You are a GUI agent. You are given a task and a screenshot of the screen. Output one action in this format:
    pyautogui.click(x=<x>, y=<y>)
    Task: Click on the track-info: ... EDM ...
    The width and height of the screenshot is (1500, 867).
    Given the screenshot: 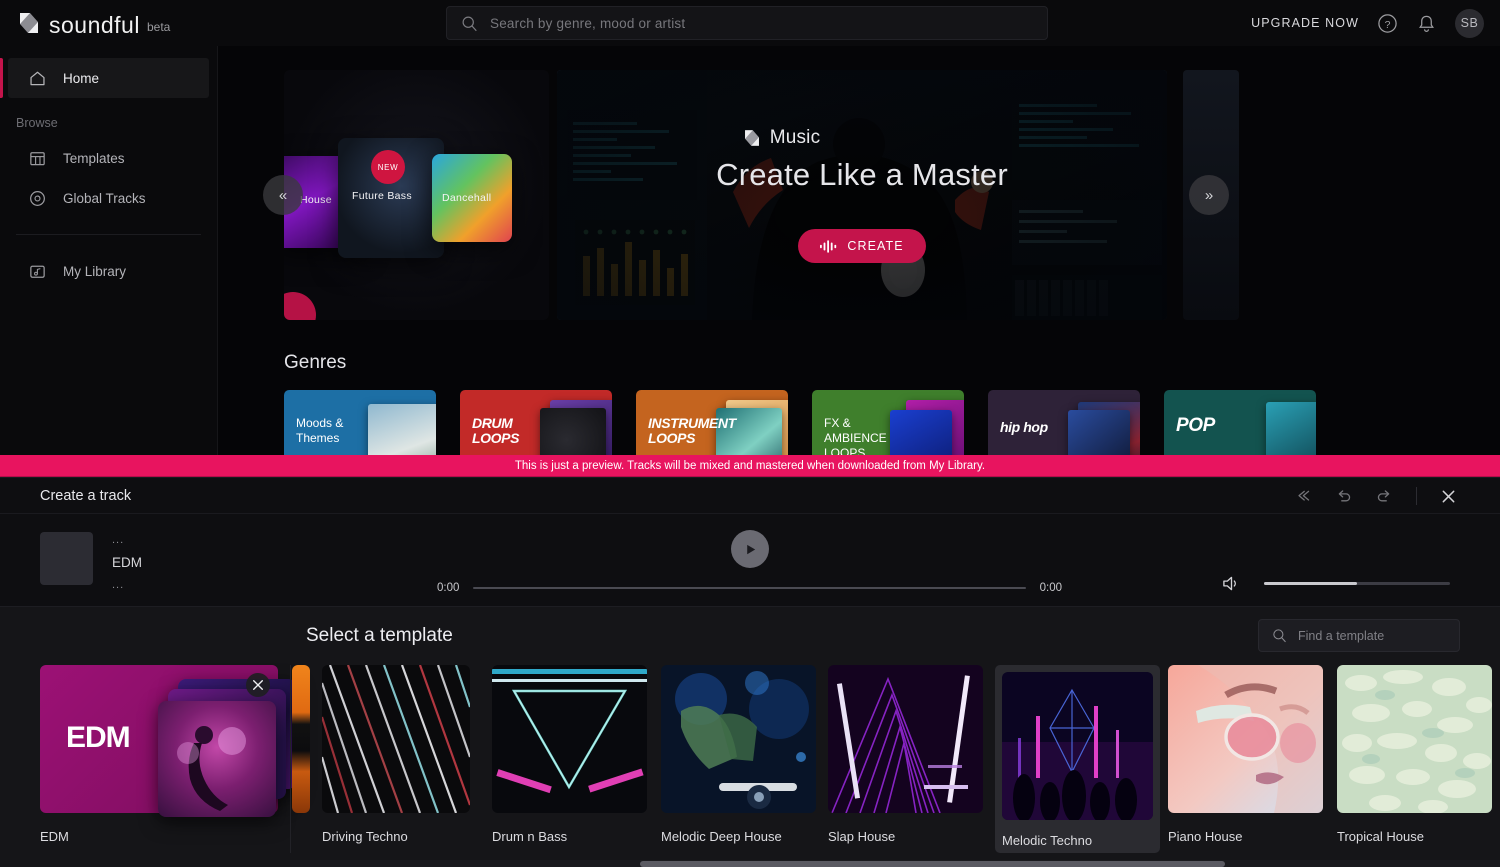 What is the action you would take?
    pyautogui.click(x=91, y=561)
    